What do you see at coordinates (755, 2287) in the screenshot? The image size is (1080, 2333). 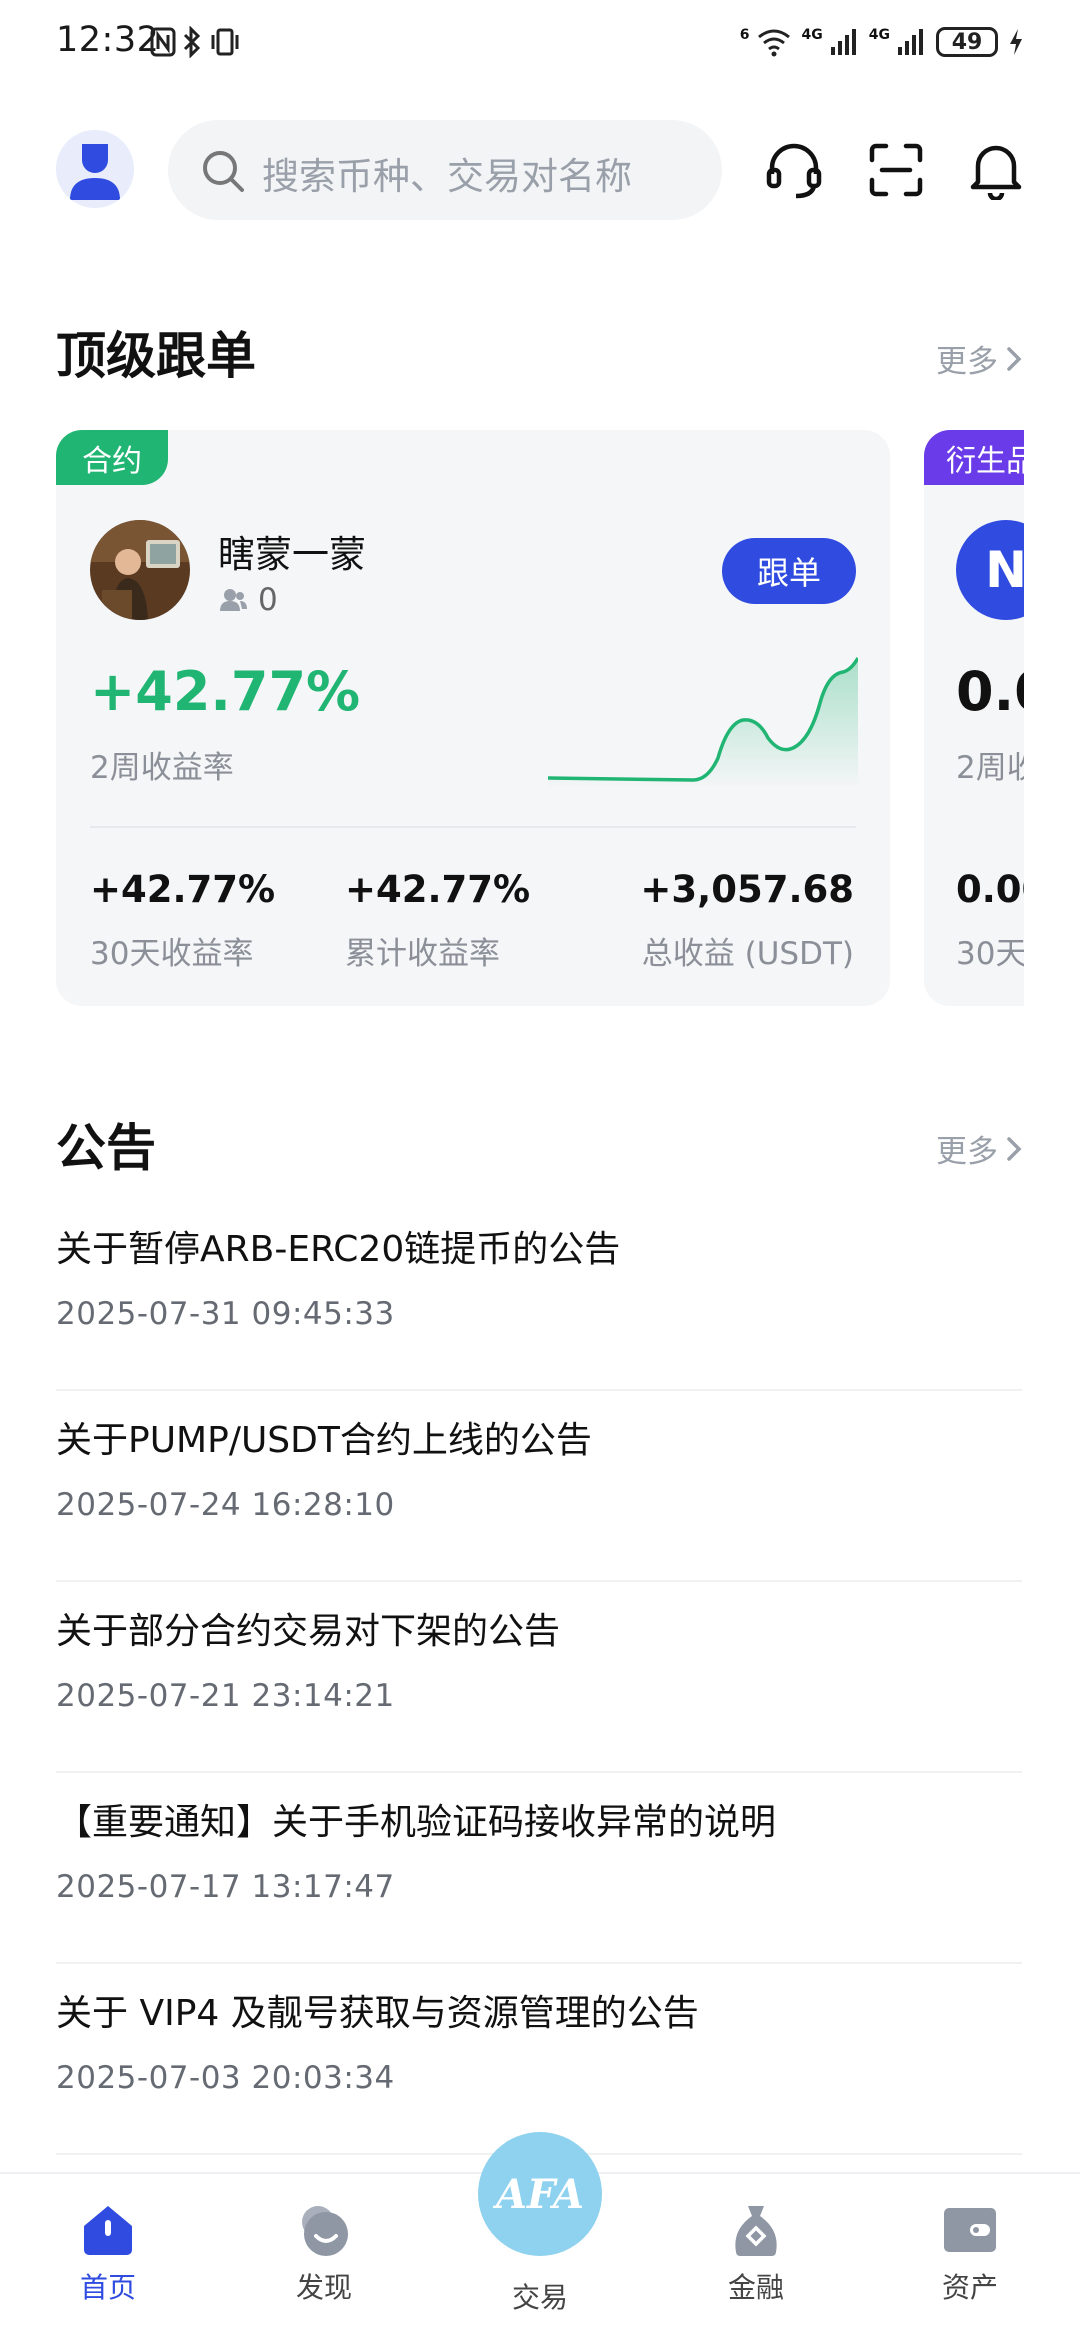 I see `nav-finance-label: 金融` at bounding box center [755, 2287].